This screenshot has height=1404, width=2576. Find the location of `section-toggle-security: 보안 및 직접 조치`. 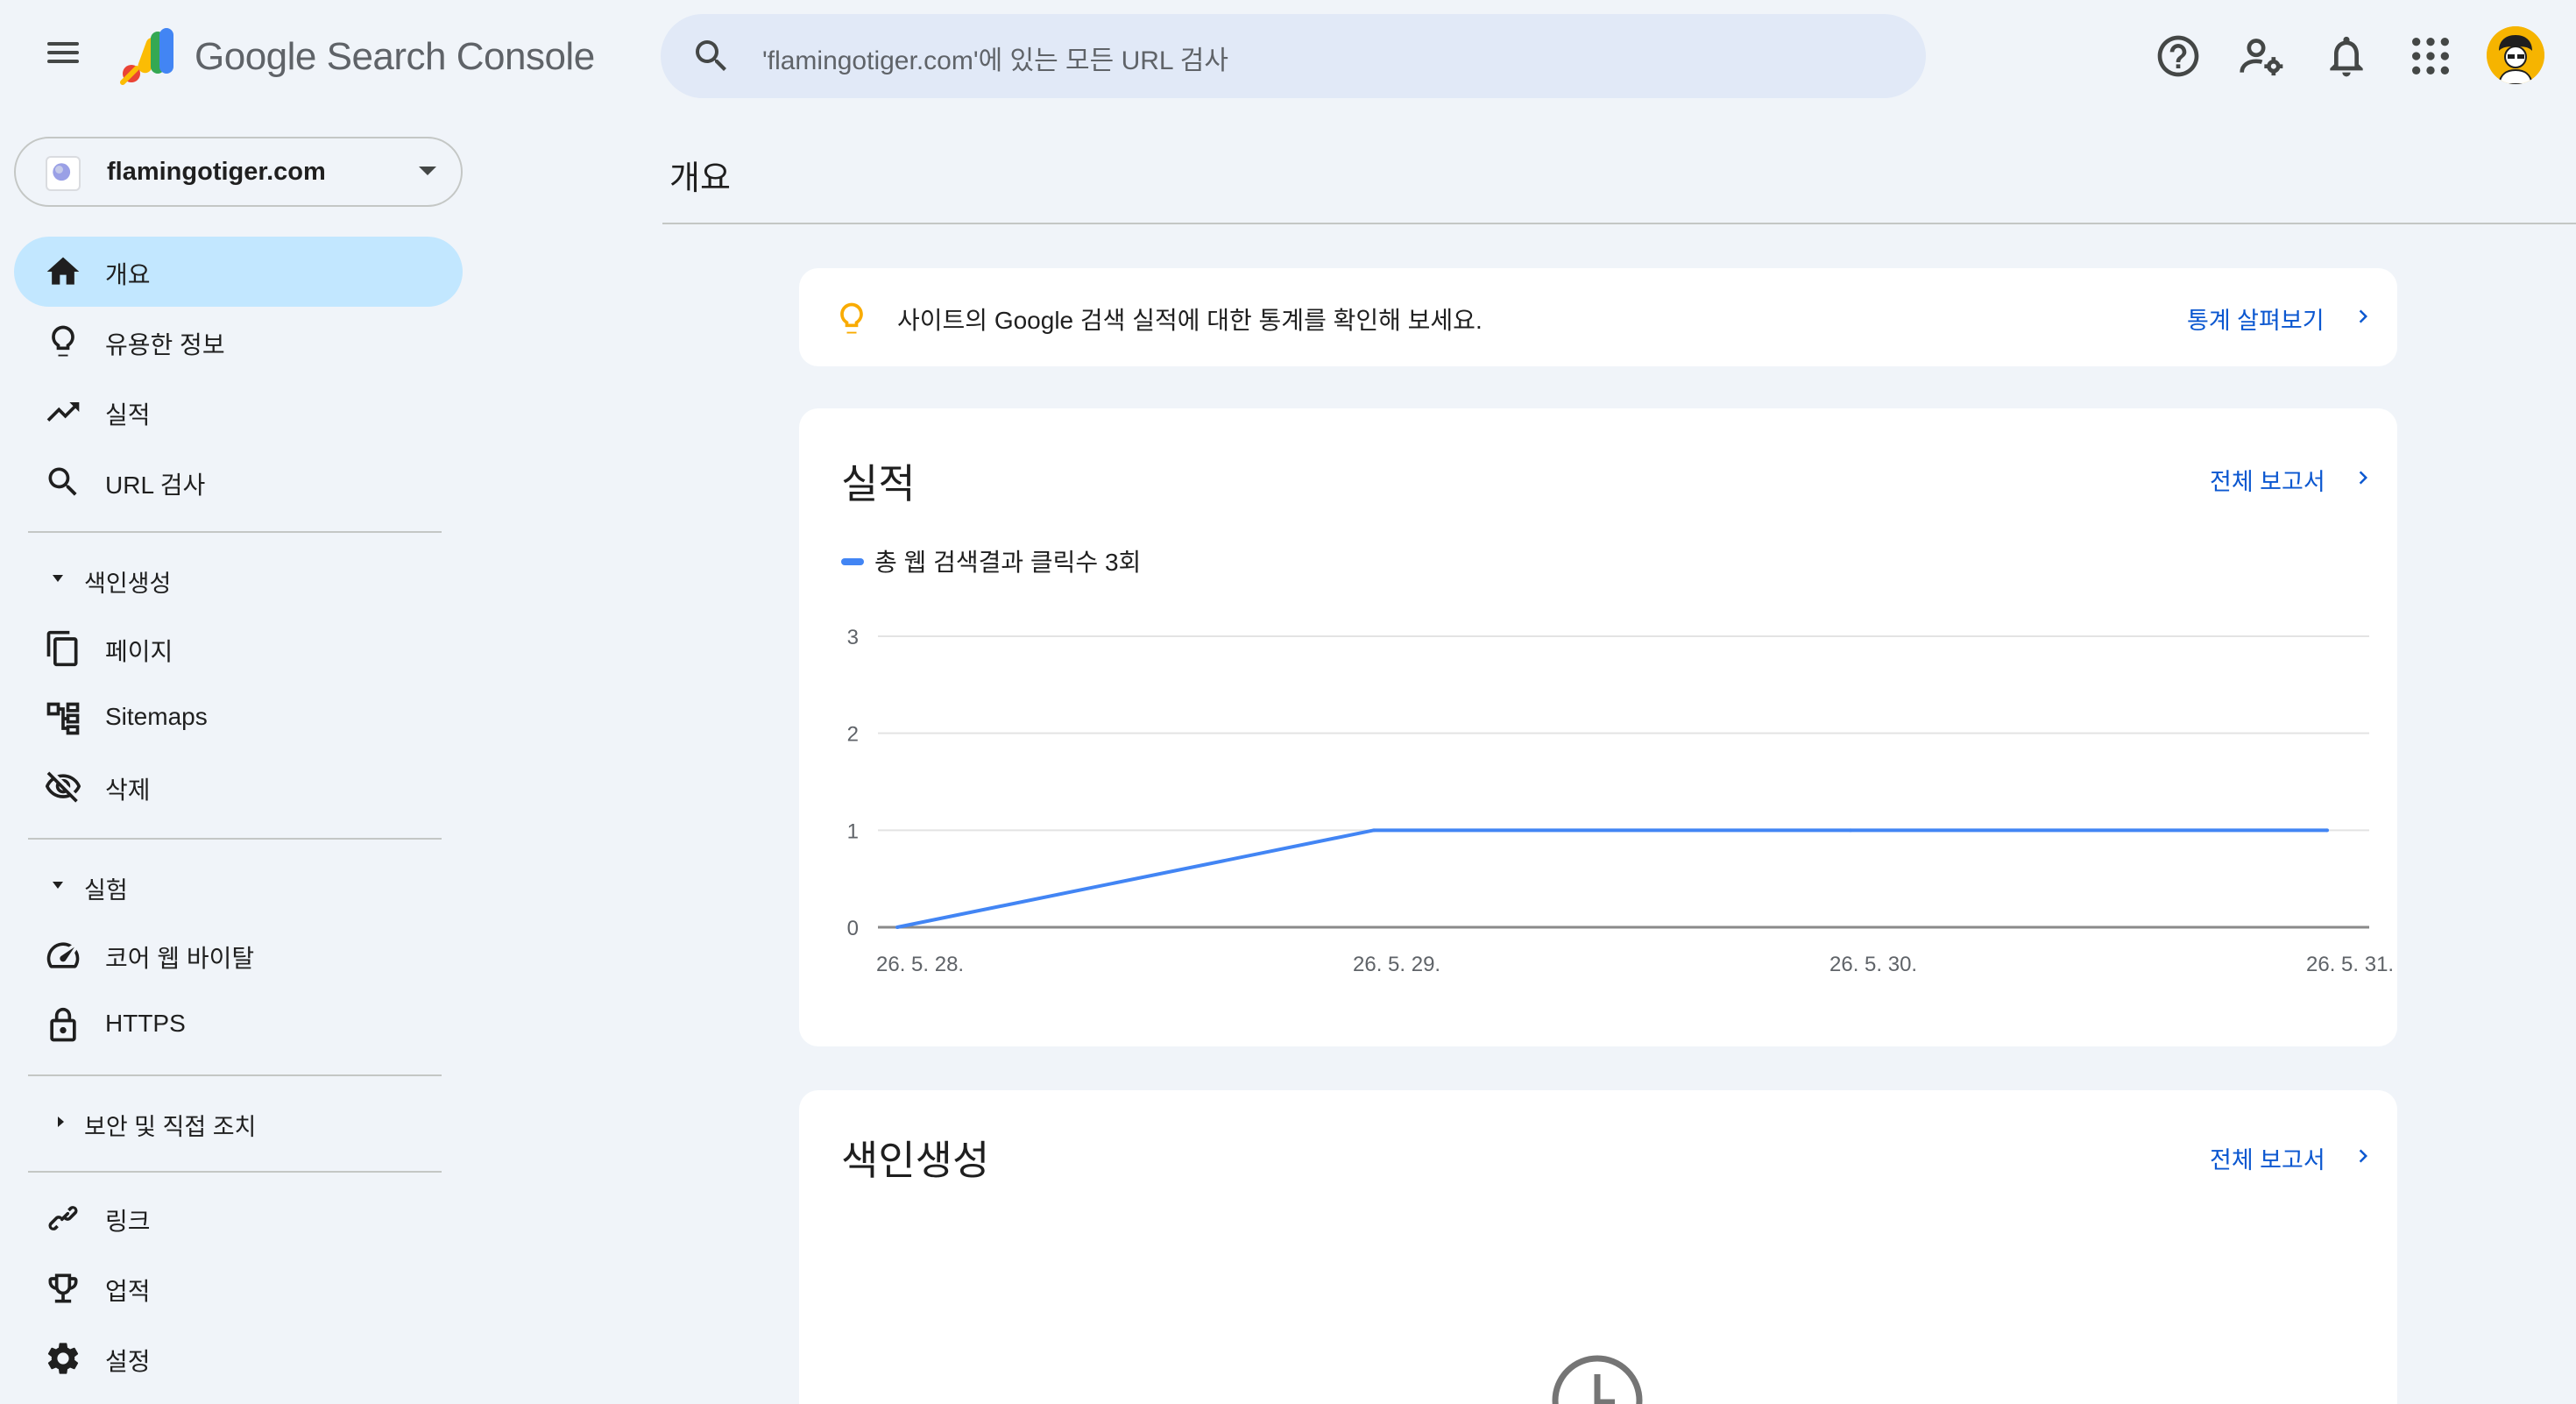

section-toggle-security: 보안 및 직접 조치 is located at coordinates (238, 1122).